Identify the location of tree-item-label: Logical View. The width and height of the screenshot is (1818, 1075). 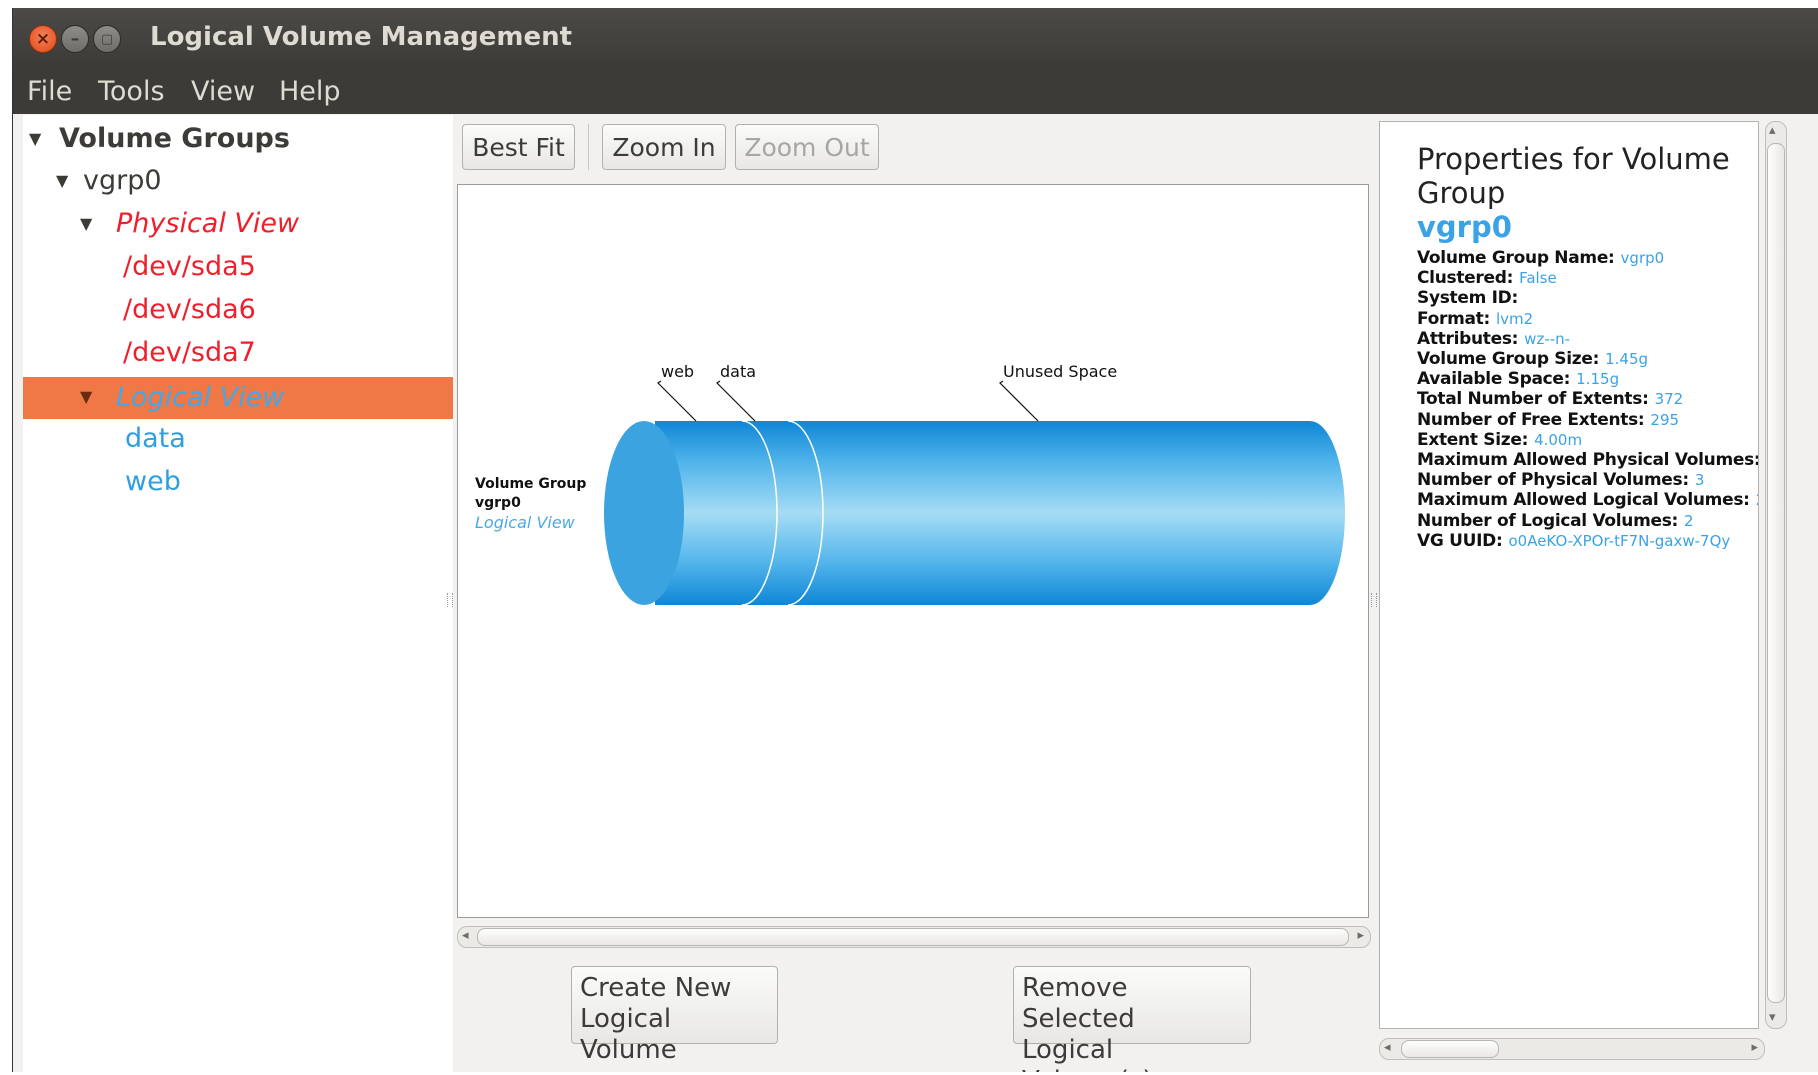
(200, 397).